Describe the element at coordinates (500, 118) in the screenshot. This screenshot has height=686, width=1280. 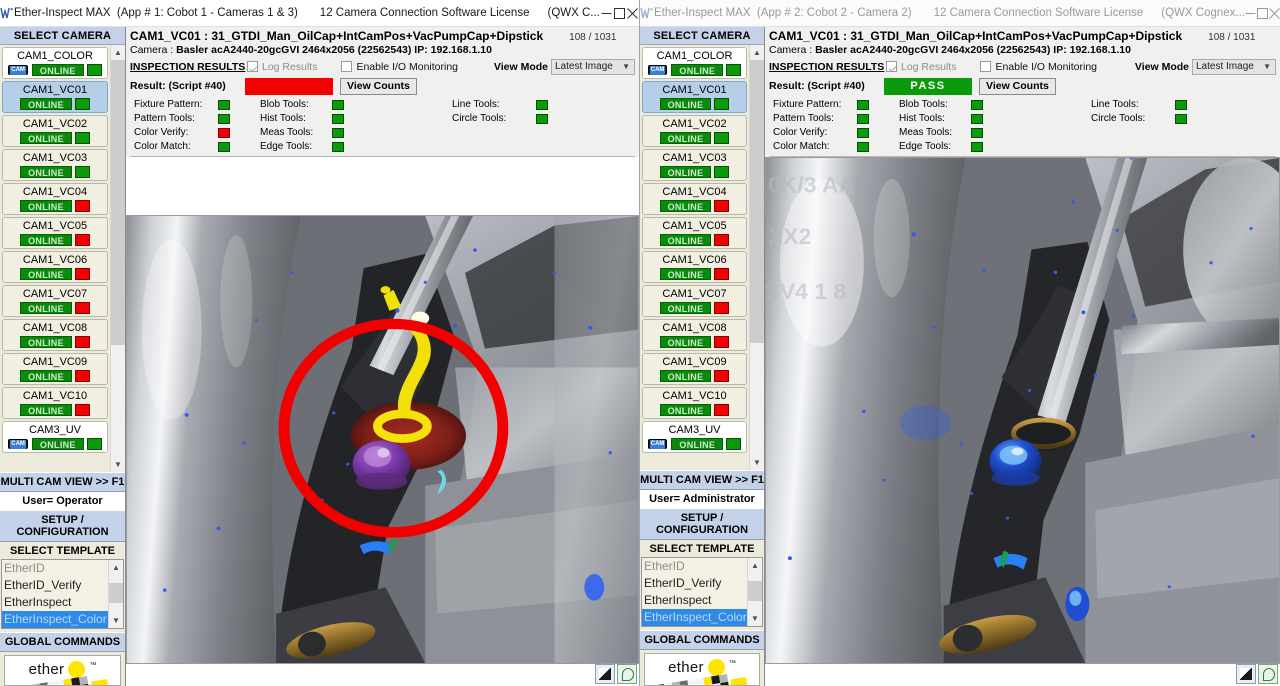
I see `tool-status-row: Circle Tools:` at that location.